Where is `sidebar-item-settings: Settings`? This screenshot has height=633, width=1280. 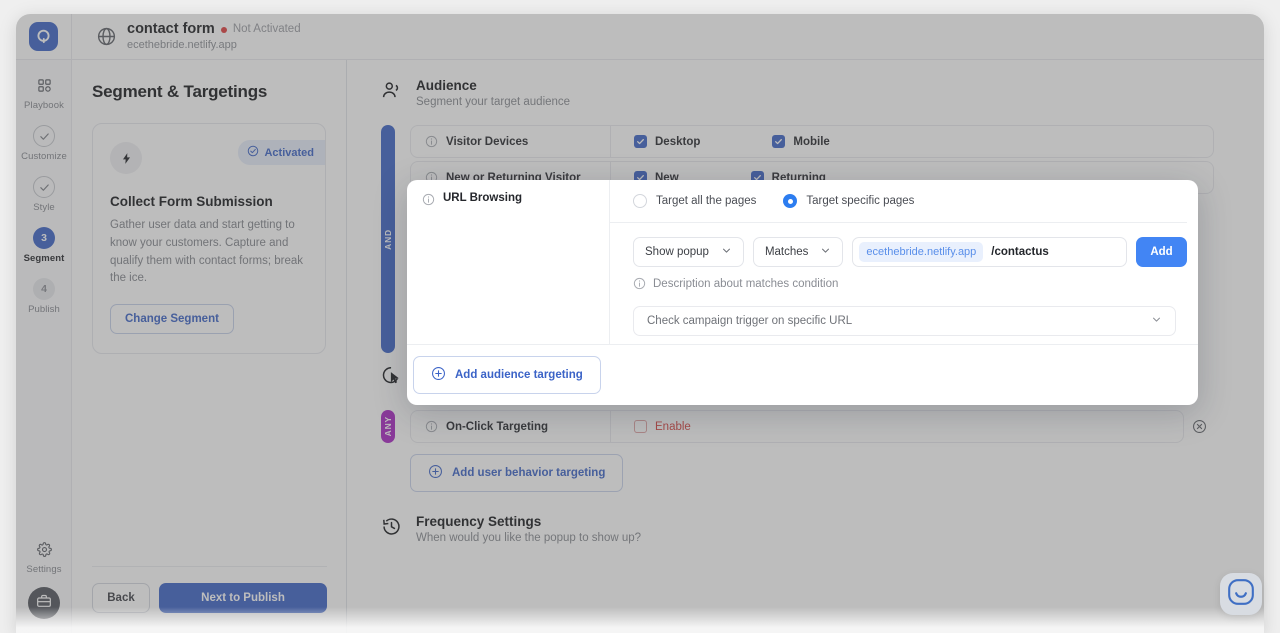
sidebar-item-settings: Settings is located at coordinates (44, 556).